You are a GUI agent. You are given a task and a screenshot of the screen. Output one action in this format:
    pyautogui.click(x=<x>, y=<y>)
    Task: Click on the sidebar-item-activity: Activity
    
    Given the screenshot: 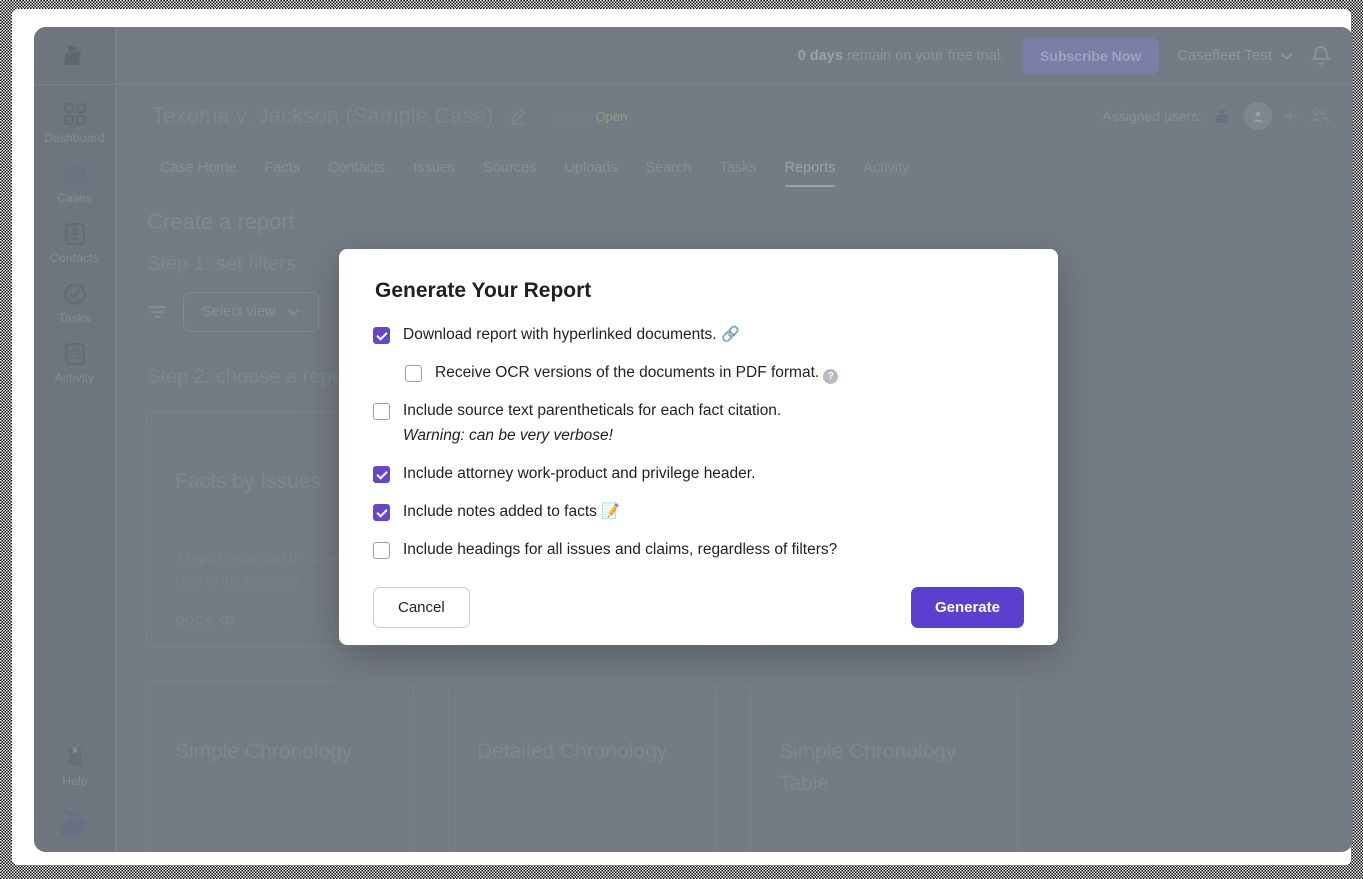 What is the action you would take?
    pyautogui.click(x=74, y=363)
    